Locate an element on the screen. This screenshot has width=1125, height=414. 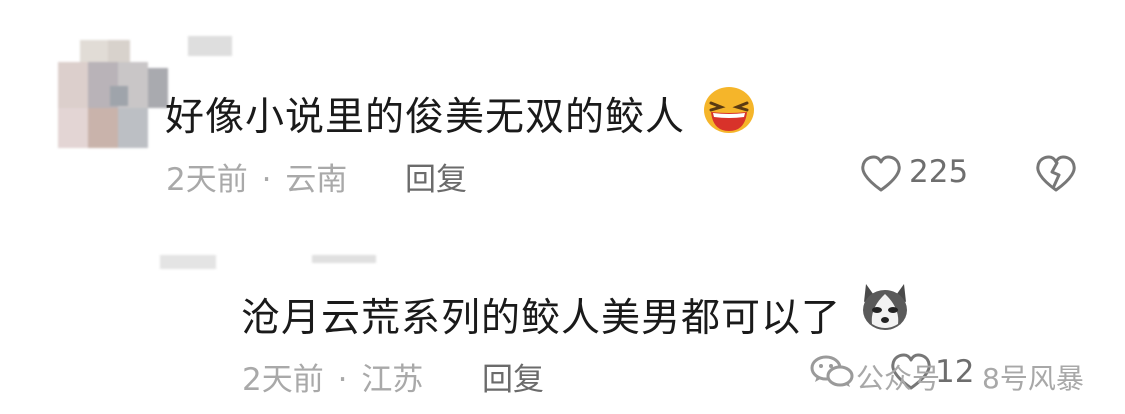
comment-text: 好像小说里的俊美无双的鲛人 is located at coordinates (425, 117).